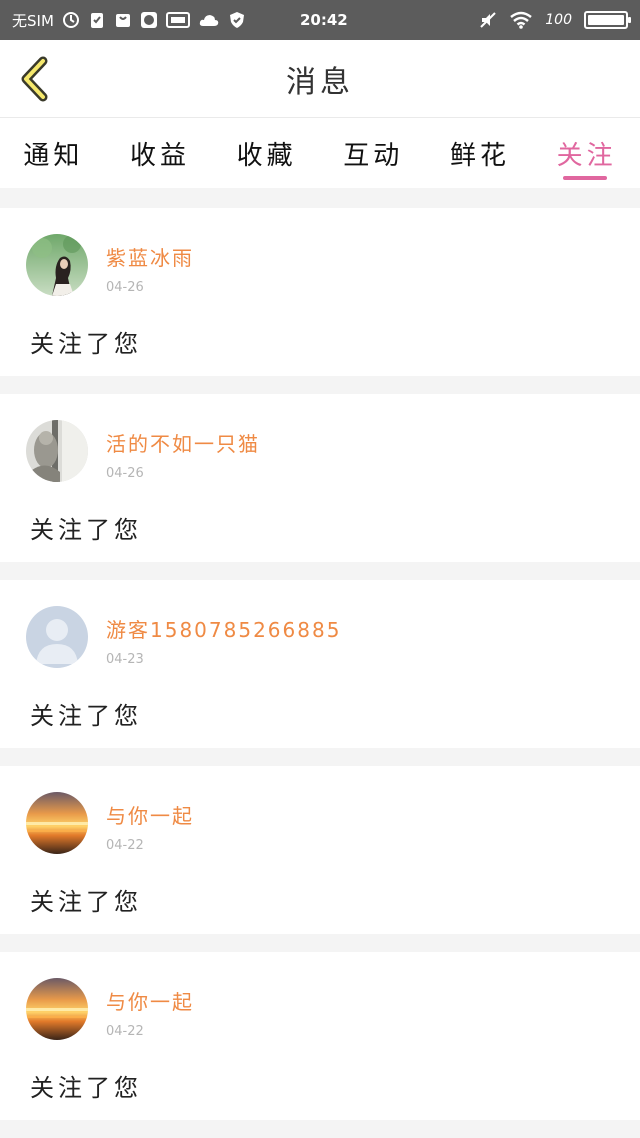  I want to click on wifi-icon, so click(521, 20).